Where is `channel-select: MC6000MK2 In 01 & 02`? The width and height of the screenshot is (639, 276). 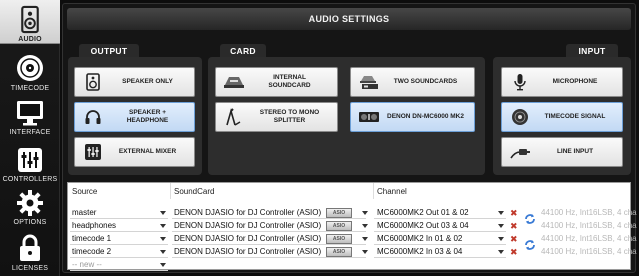
channel-select: MC6000MK2 In 01 & 02 is located at coordinates (440, 239).